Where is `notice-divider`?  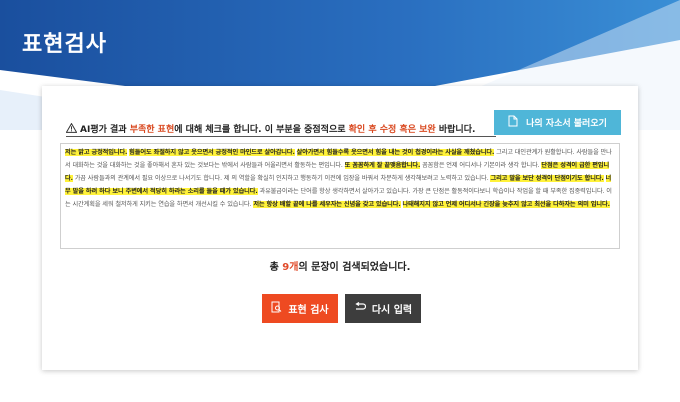 notice-divider is located at coordinates (281, 136).